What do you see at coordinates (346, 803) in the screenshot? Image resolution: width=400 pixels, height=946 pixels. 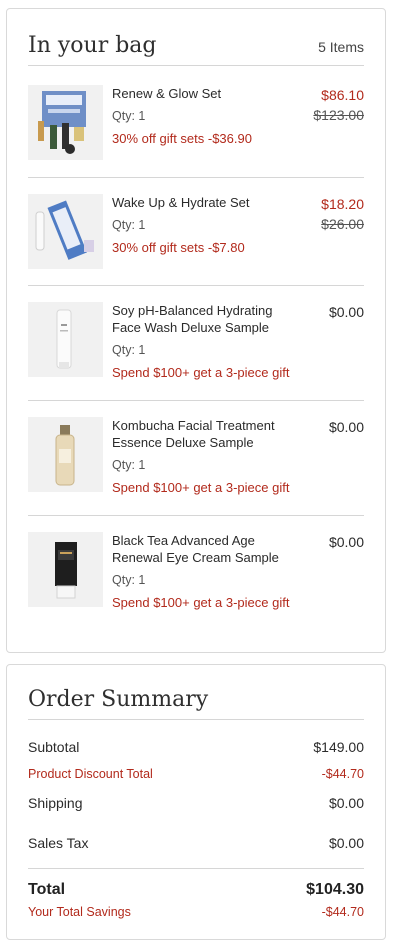 I see `shipping-value: $0.00` at bounding box center [346, 803].